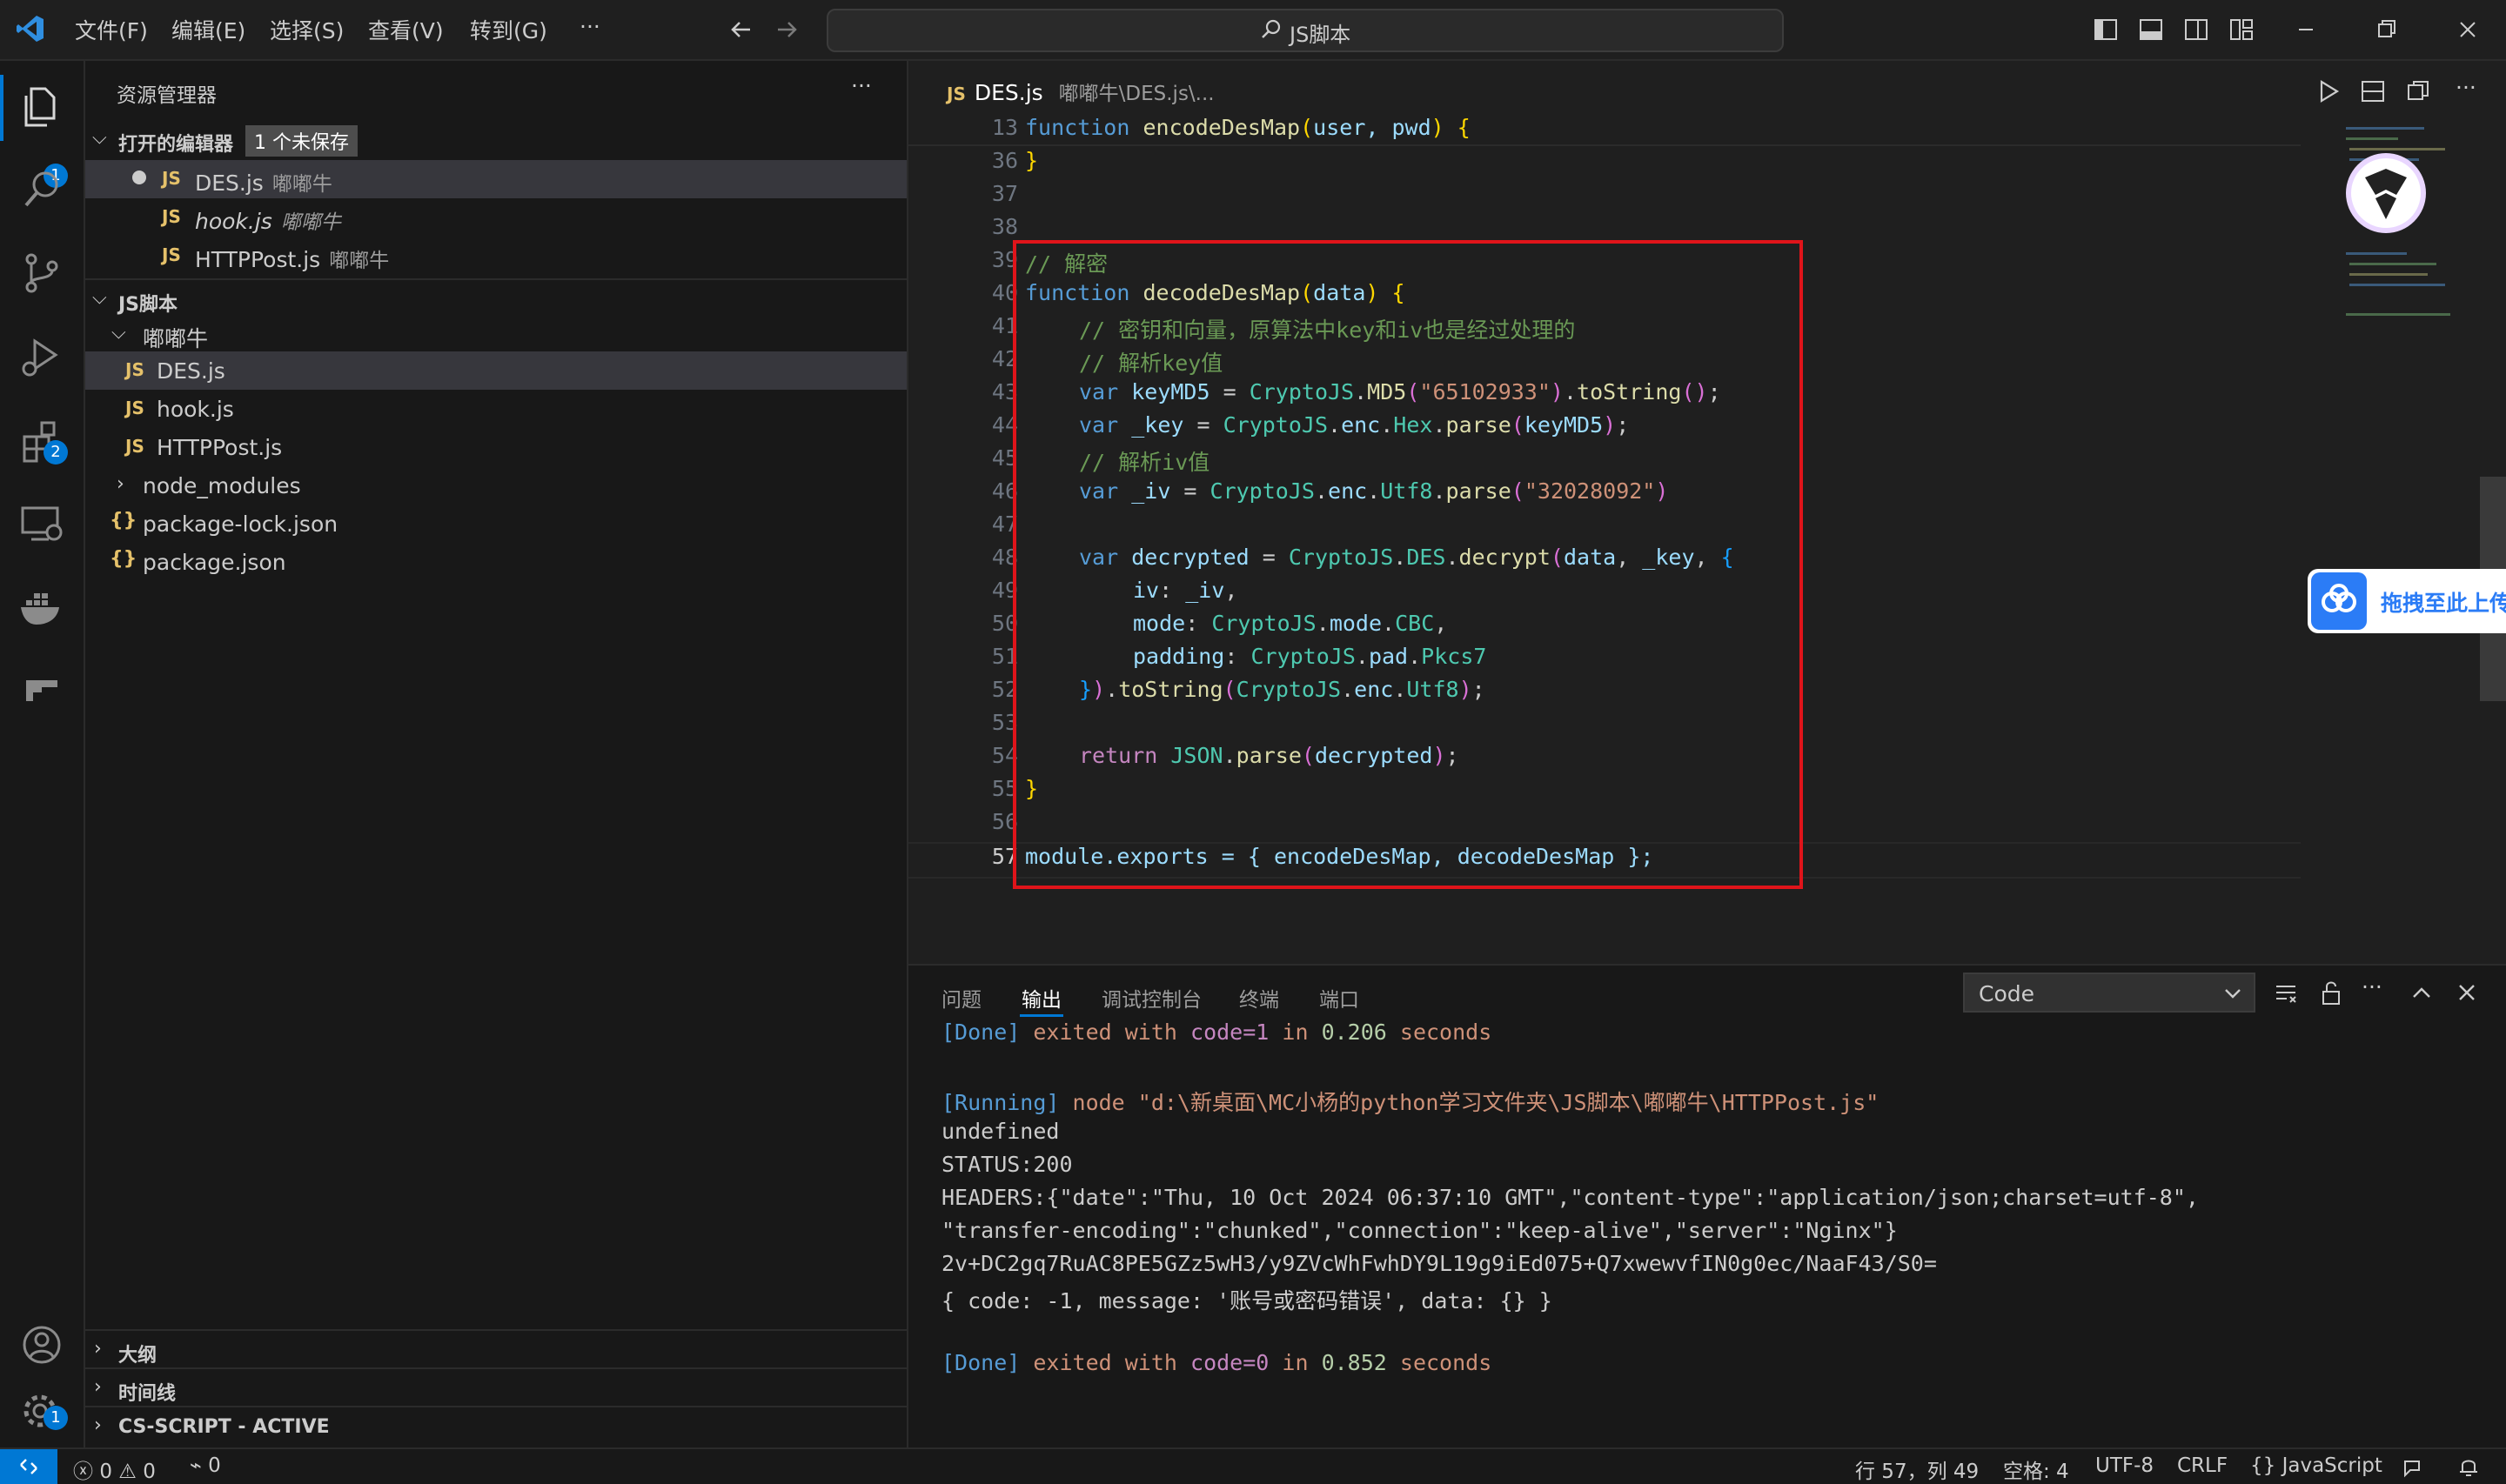 This screenshot has height=1484, width=2506. Describe the element at coordinates (114, 1469) in the screenshot. I see `errors-status: ⓧ 0 ⚠ 0` at that location.